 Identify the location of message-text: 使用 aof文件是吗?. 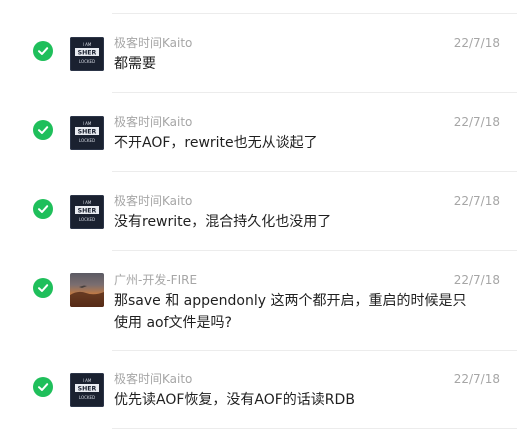
(173, 323).